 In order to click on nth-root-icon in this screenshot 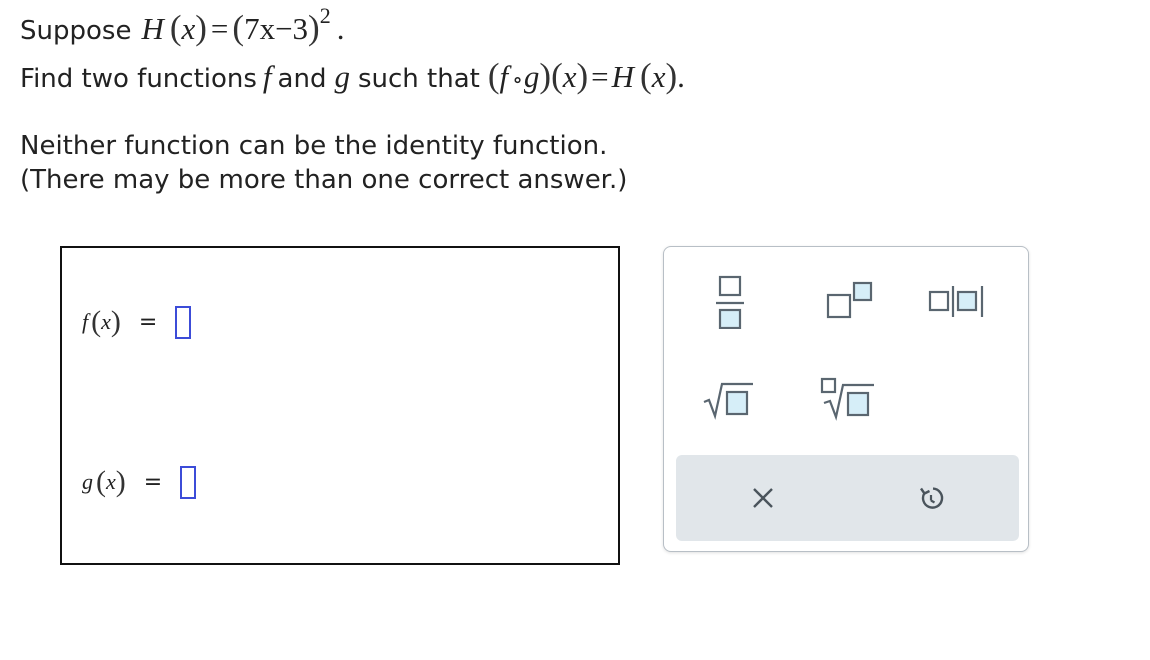, I will do `click(847, 399)`.